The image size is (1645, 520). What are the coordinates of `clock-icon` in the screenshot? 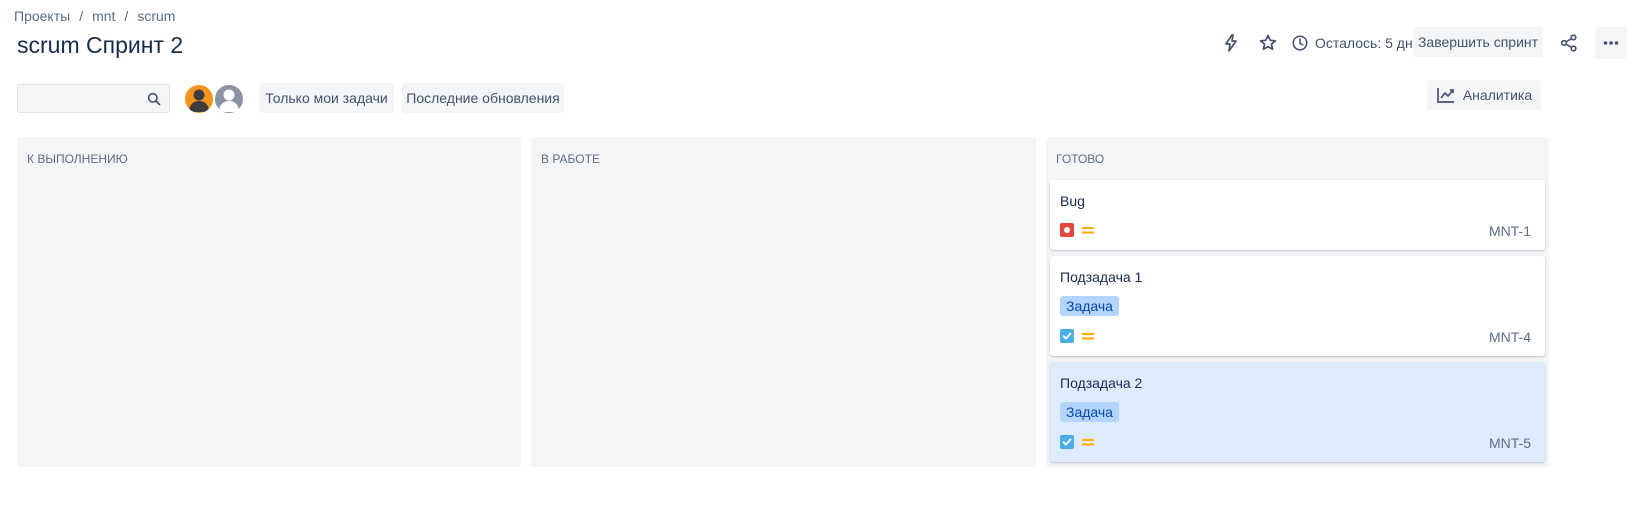 It's located at (1300, 43).